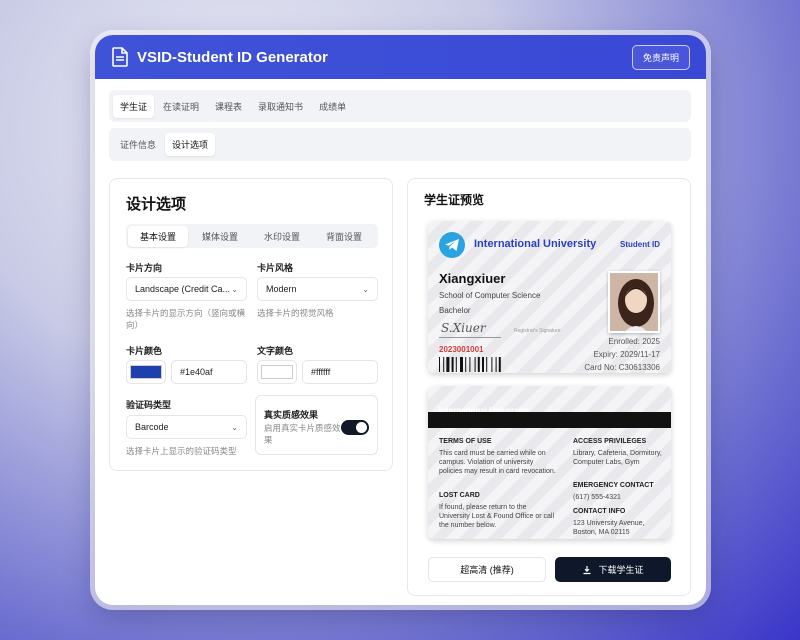  I want to click on card-number: Card No: C30613306, so click(622, 367).